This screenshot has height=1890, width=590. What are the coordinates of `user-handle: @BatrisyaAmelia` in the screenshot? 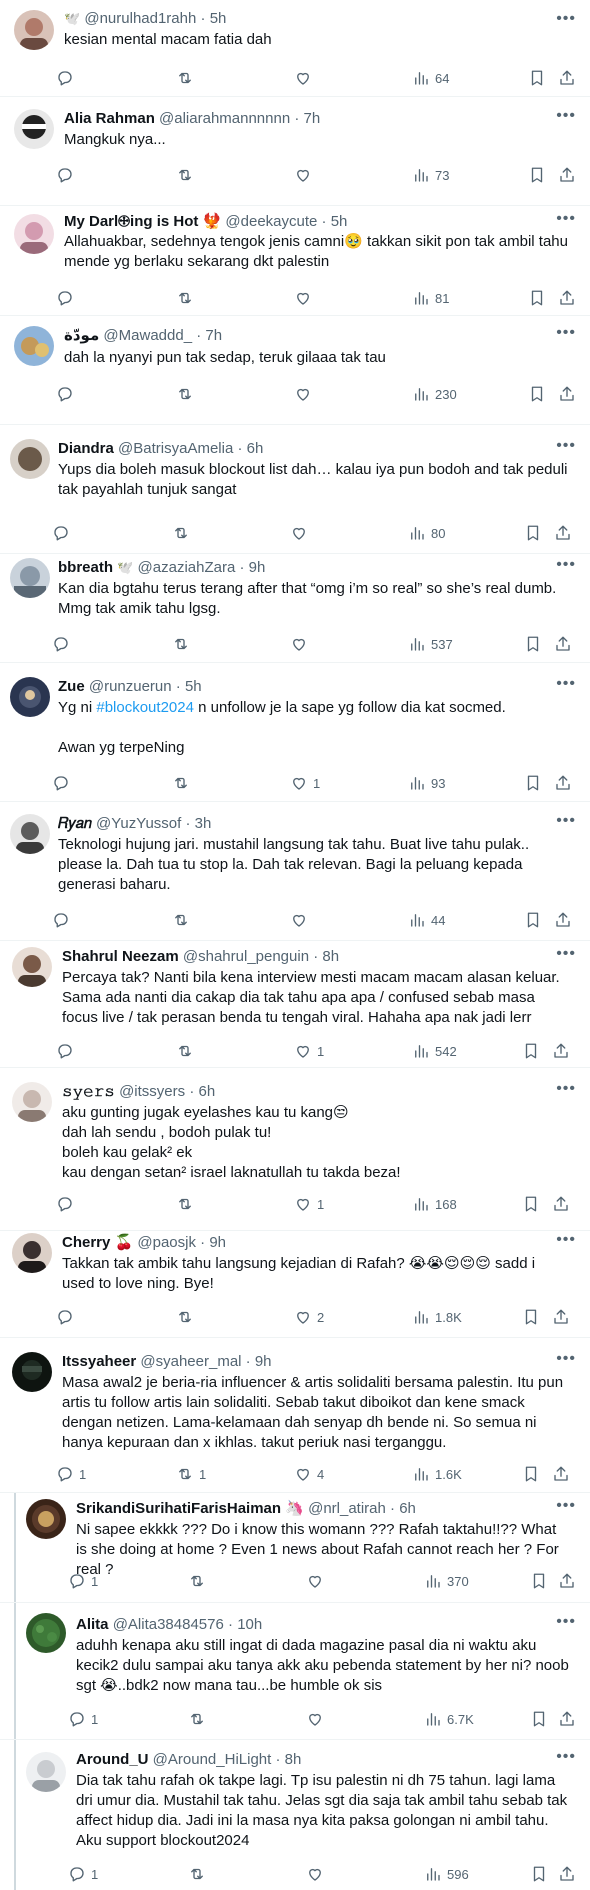 It's located at (175, 448).